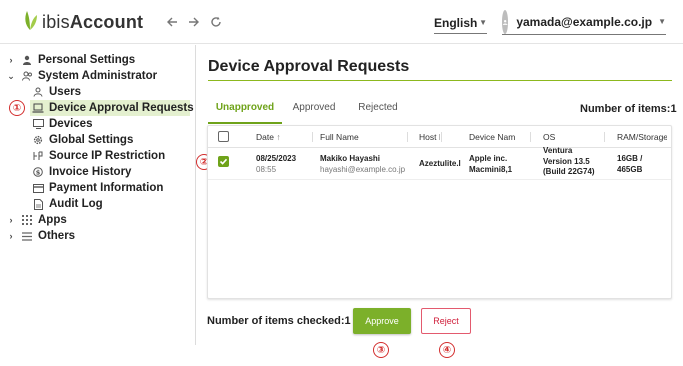 The image size is (683, 366). What do you see at coordinates (492, 137) in the screenshot?
I see `column-header-device-name: Device Name` at bounding box center [492, 137].